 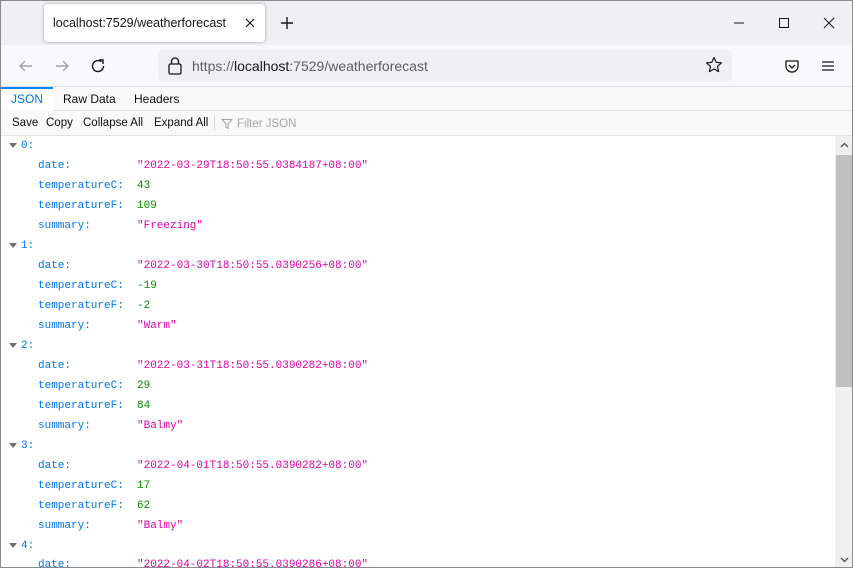 I want to click on copy-button: Copy, so click(x=59, y=123).